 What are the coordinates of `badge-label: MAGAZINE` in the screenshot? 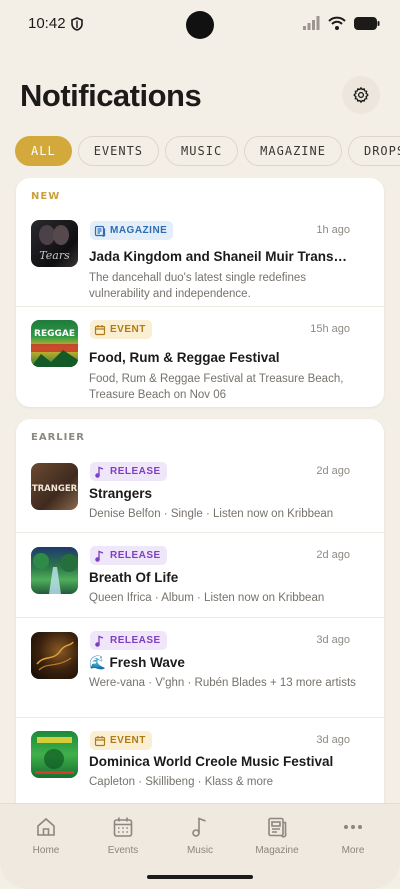 It's located at (139, 230).